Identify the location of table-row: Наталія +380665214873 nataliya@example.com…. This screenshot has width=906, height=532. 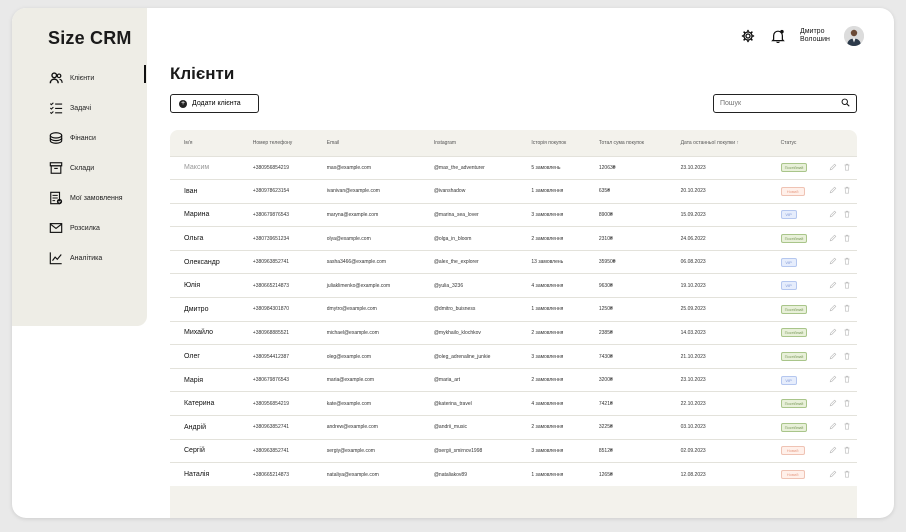
(513, 474).